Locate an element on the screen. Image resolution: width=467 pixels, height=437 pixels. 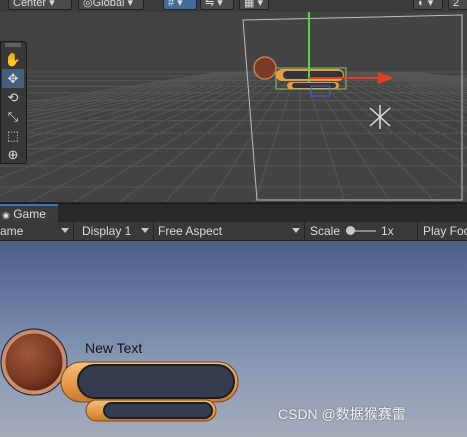
game-tab-icon: ◉ is located at coordinates (6, 215).